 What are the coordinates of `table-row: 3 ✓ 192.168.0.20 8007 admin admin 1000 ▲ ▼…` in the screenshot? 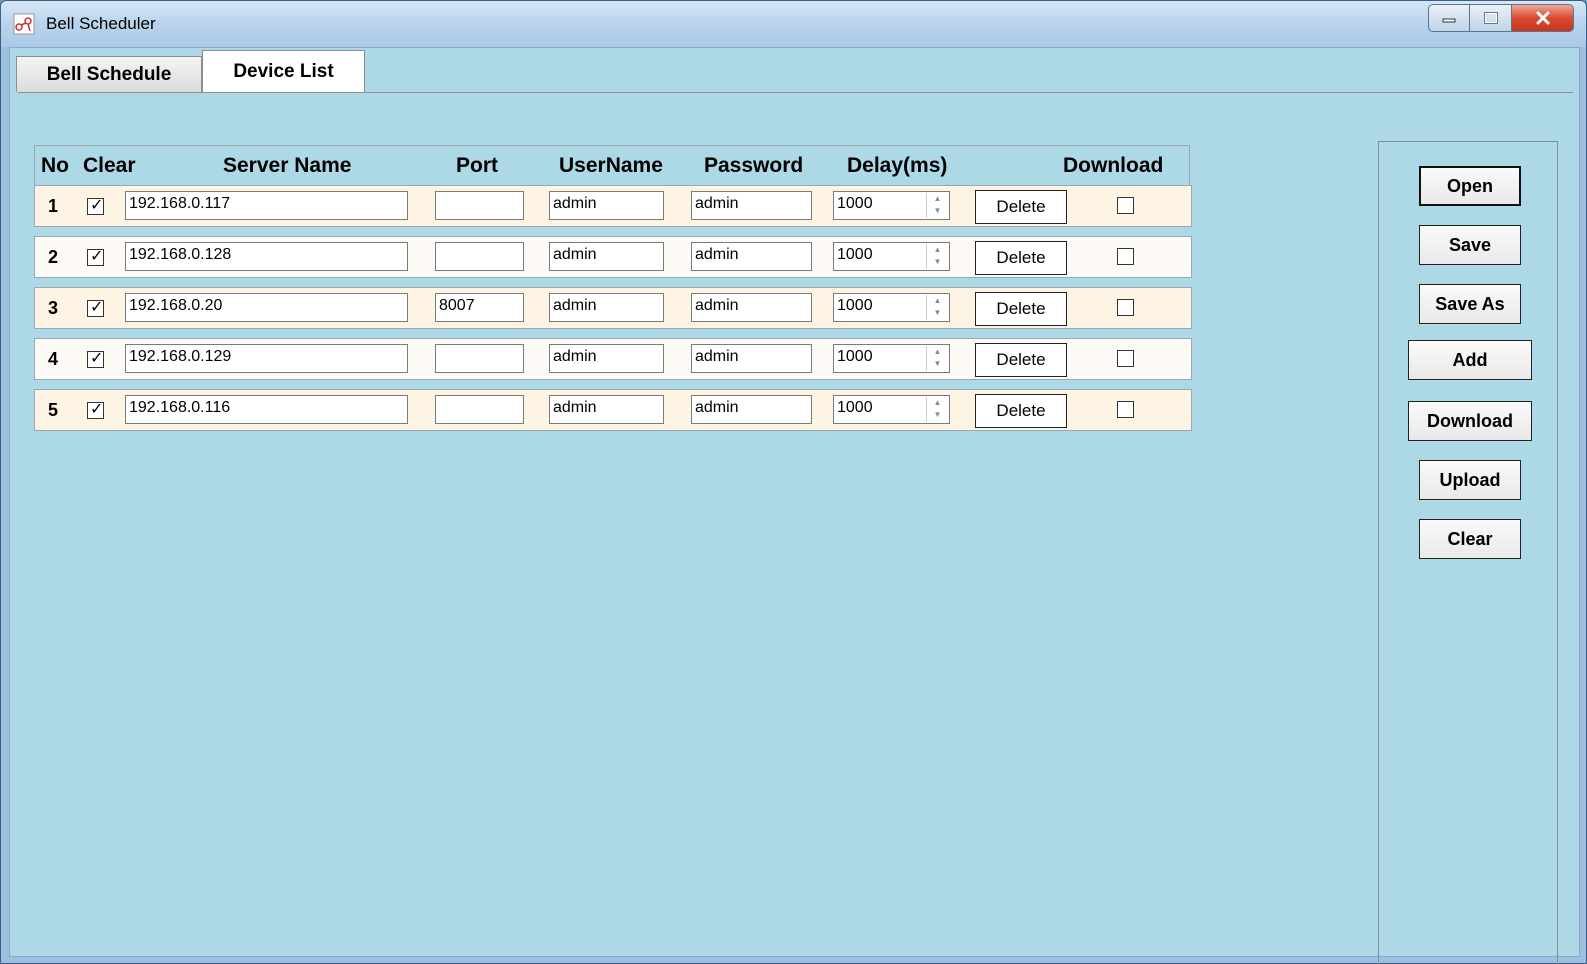 It's located at (613, 308).